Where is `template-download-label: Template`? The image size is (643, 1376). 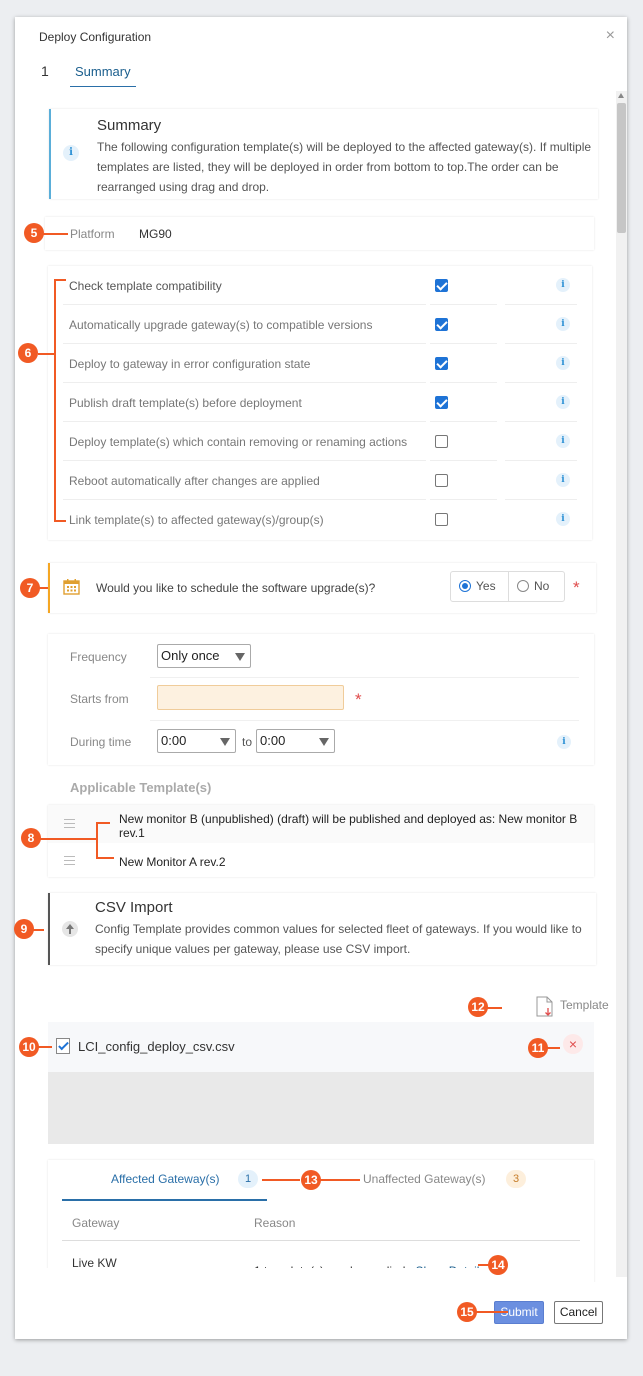 template-download-label: Template is located at coordinates (584, 1005).